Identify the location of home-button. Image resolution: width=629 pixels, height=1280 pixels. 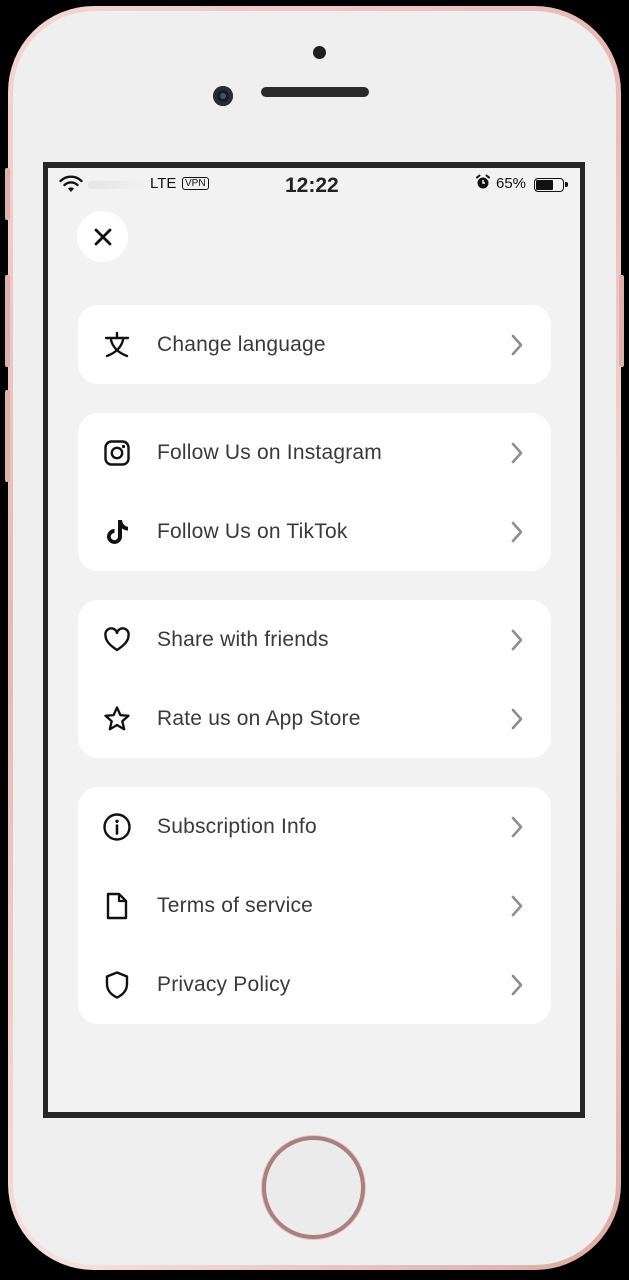
(313, 1187).